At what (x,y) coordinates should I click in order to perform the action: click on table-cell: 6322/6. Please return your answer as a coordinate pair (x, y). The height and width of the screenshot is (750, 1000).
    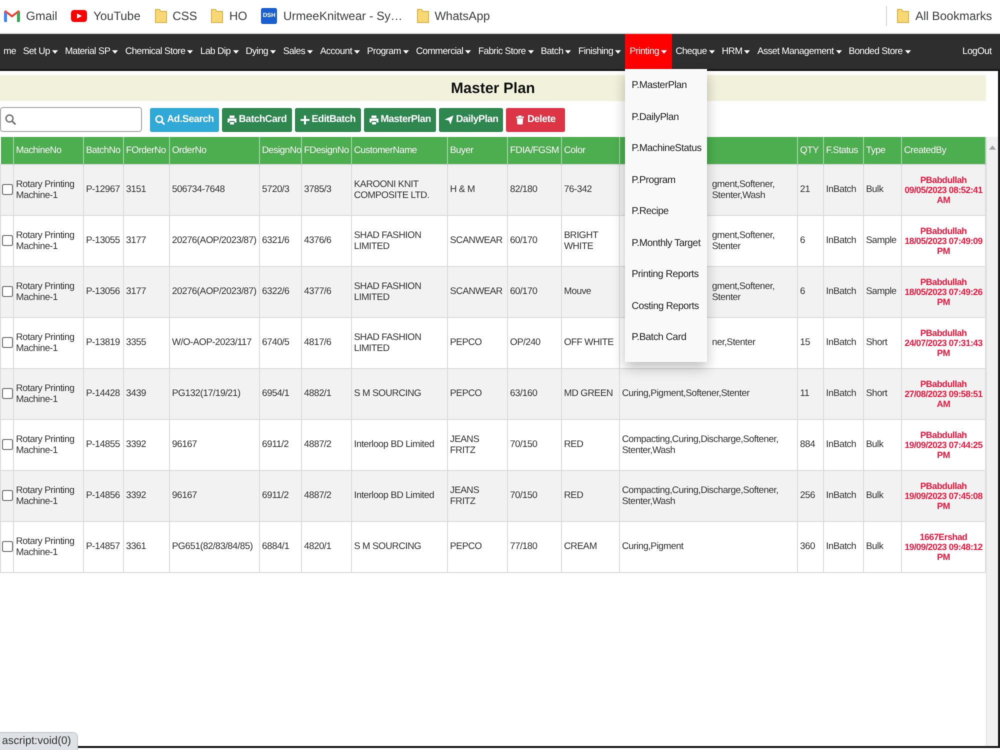
    Looking at the image, I should click on (281, 291).